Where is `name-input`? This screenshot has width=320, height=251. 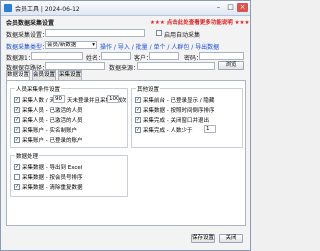
name-input is located at coordinates (116, 56).